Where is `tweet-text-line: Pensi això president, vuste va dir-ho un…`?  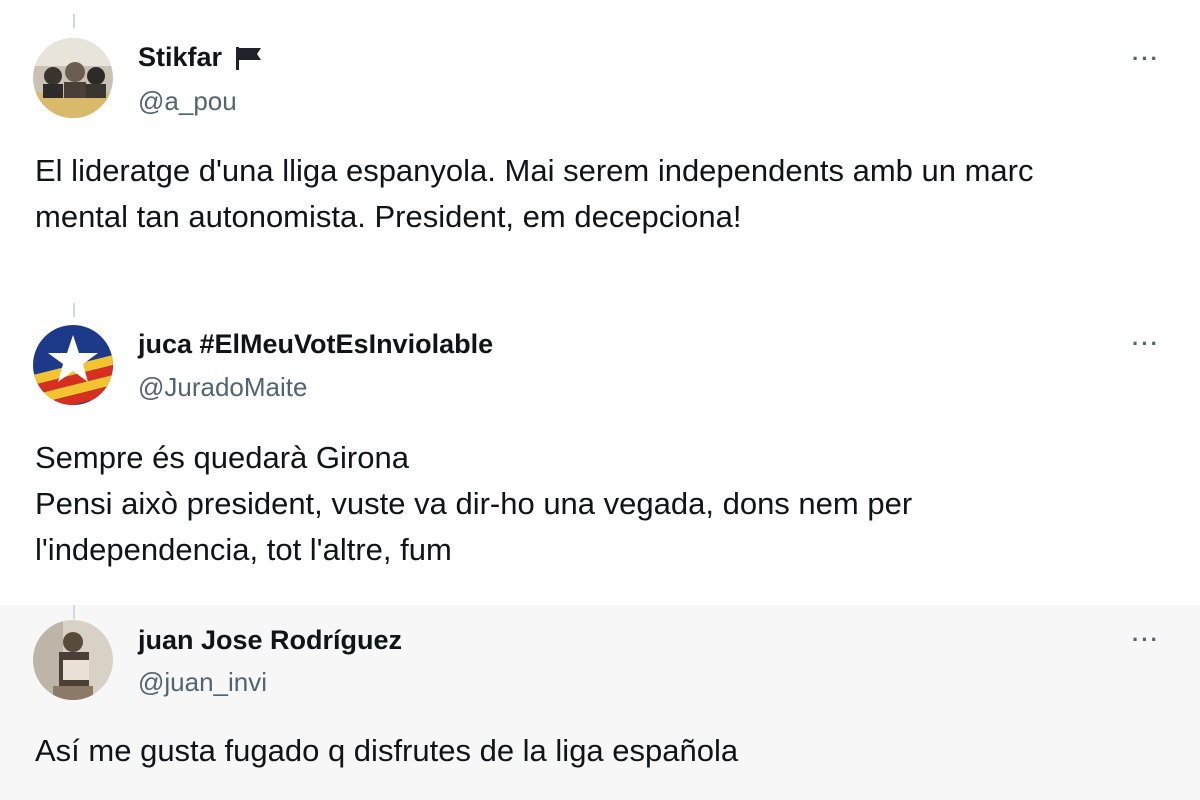 tweet-text-line: Pensi això president, vuste va dir-ho un… is located at coordinates (474, 503).